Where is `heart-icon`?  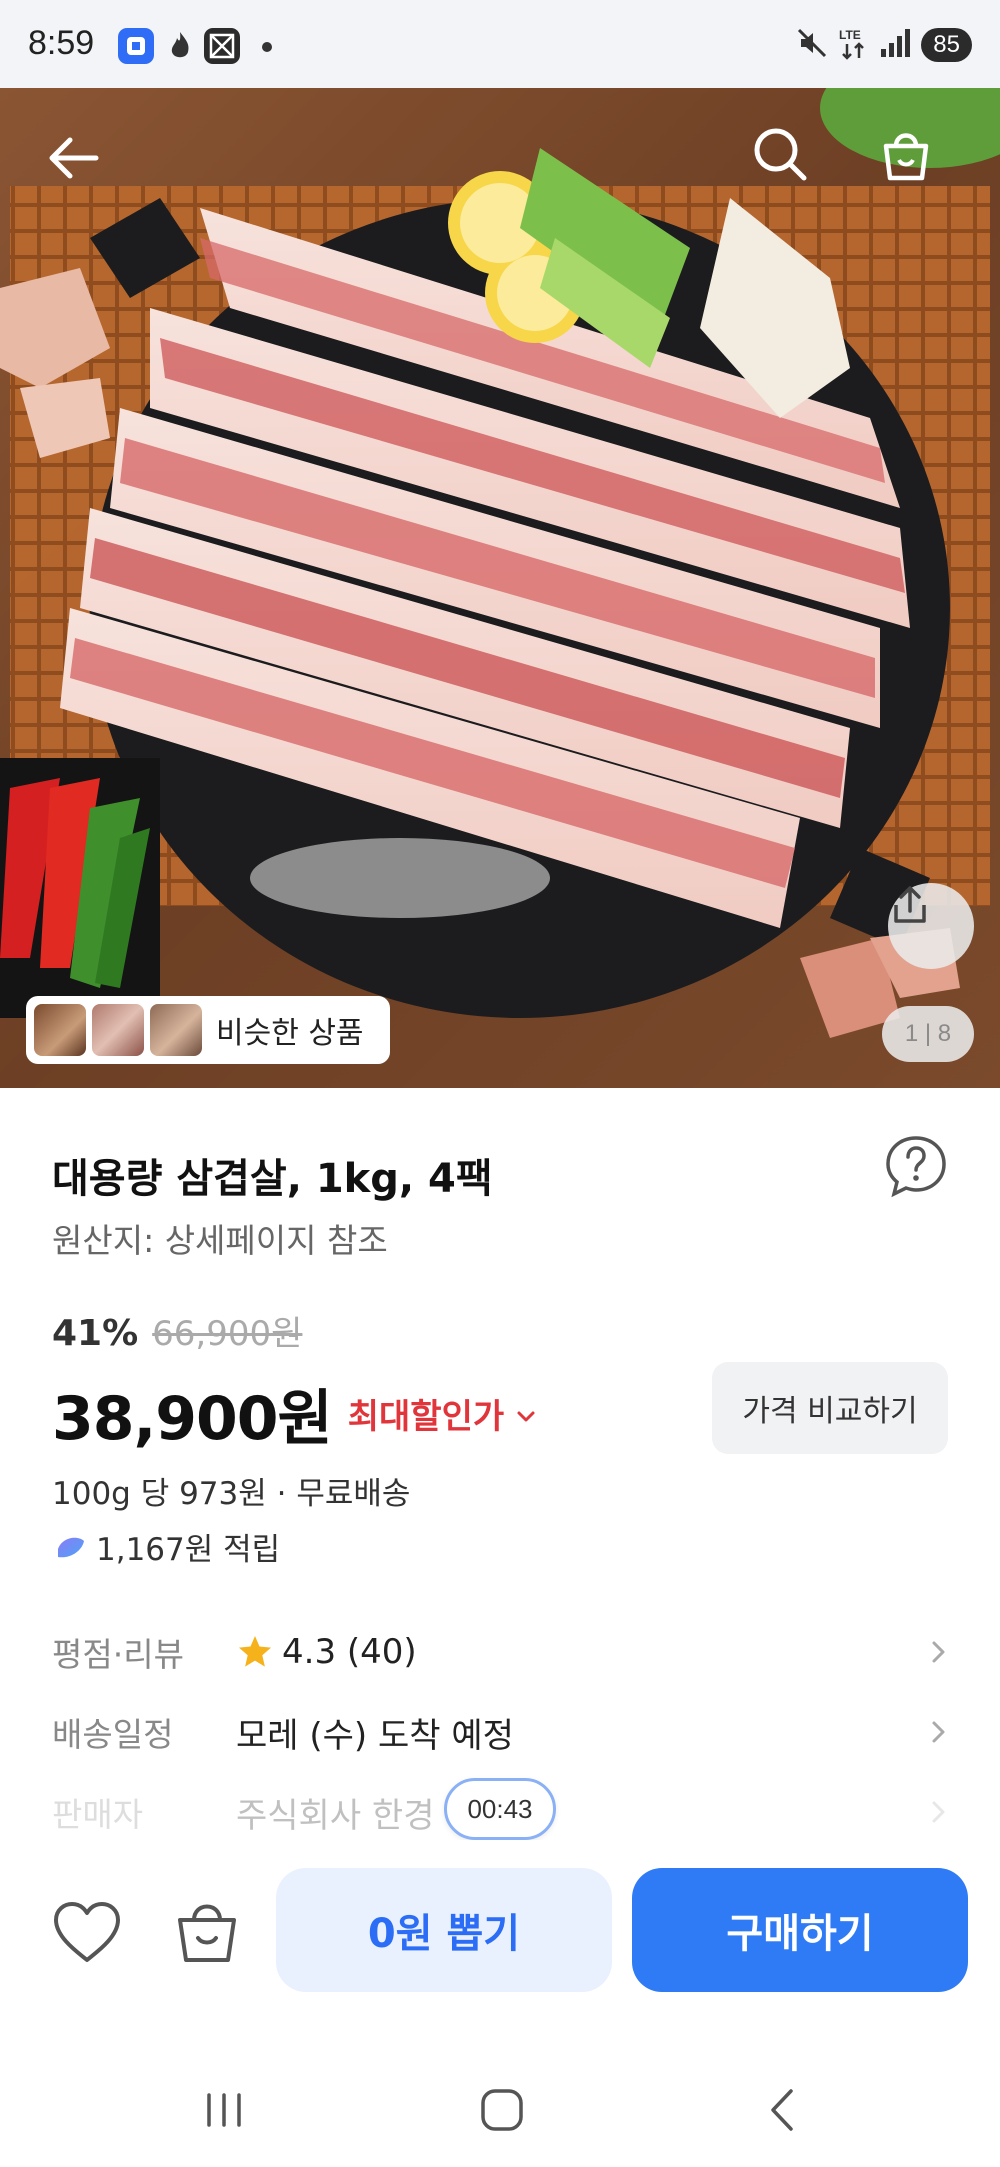
heart-icon is located at coordinates (87, 1932).